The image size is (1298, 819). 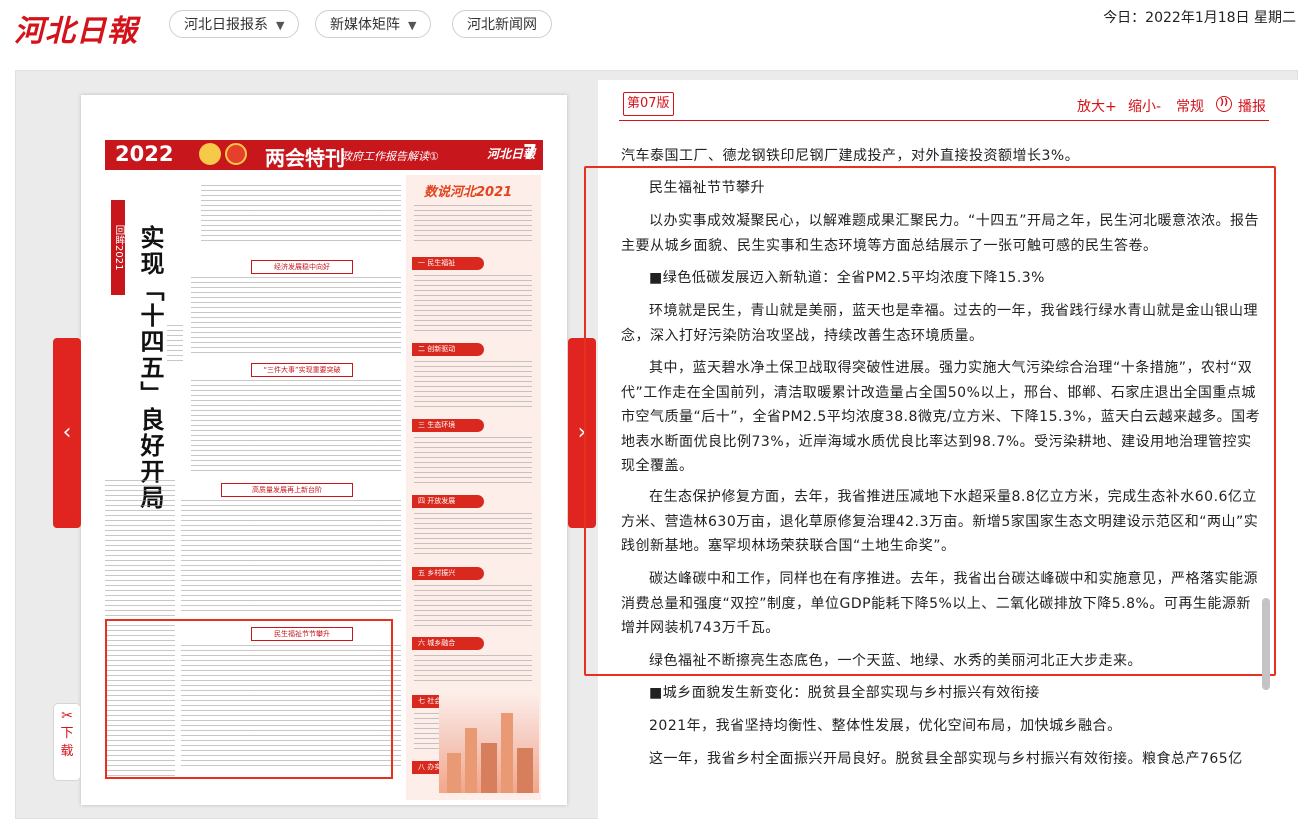 What do you see at coordinates (67, 742) in the screenshot?
I see `download-button: ✂ 下 载` at bounding box center [67, 742].